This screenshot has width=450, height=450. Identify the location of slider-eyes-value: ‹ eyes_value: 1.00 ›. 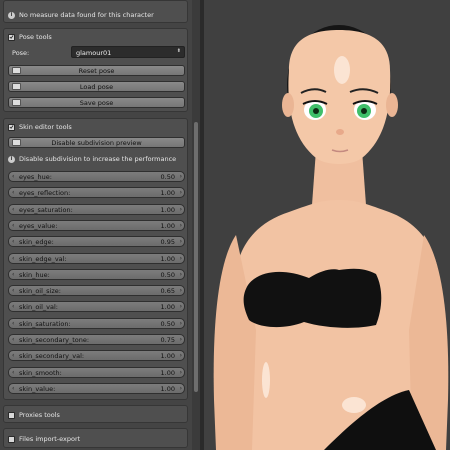
(96, 225).